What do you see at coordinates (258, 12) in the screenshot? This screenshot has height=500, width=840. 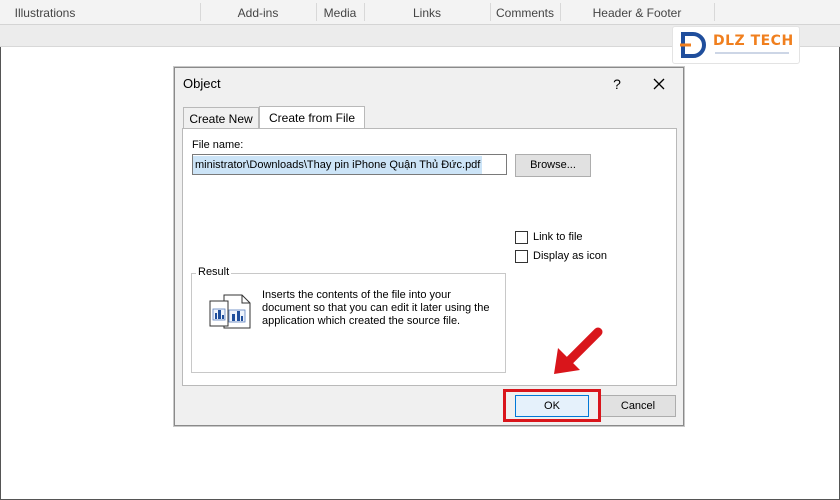 I see `ribbon-group-add-ins: Add-ins` at bounding box center [258, 12].